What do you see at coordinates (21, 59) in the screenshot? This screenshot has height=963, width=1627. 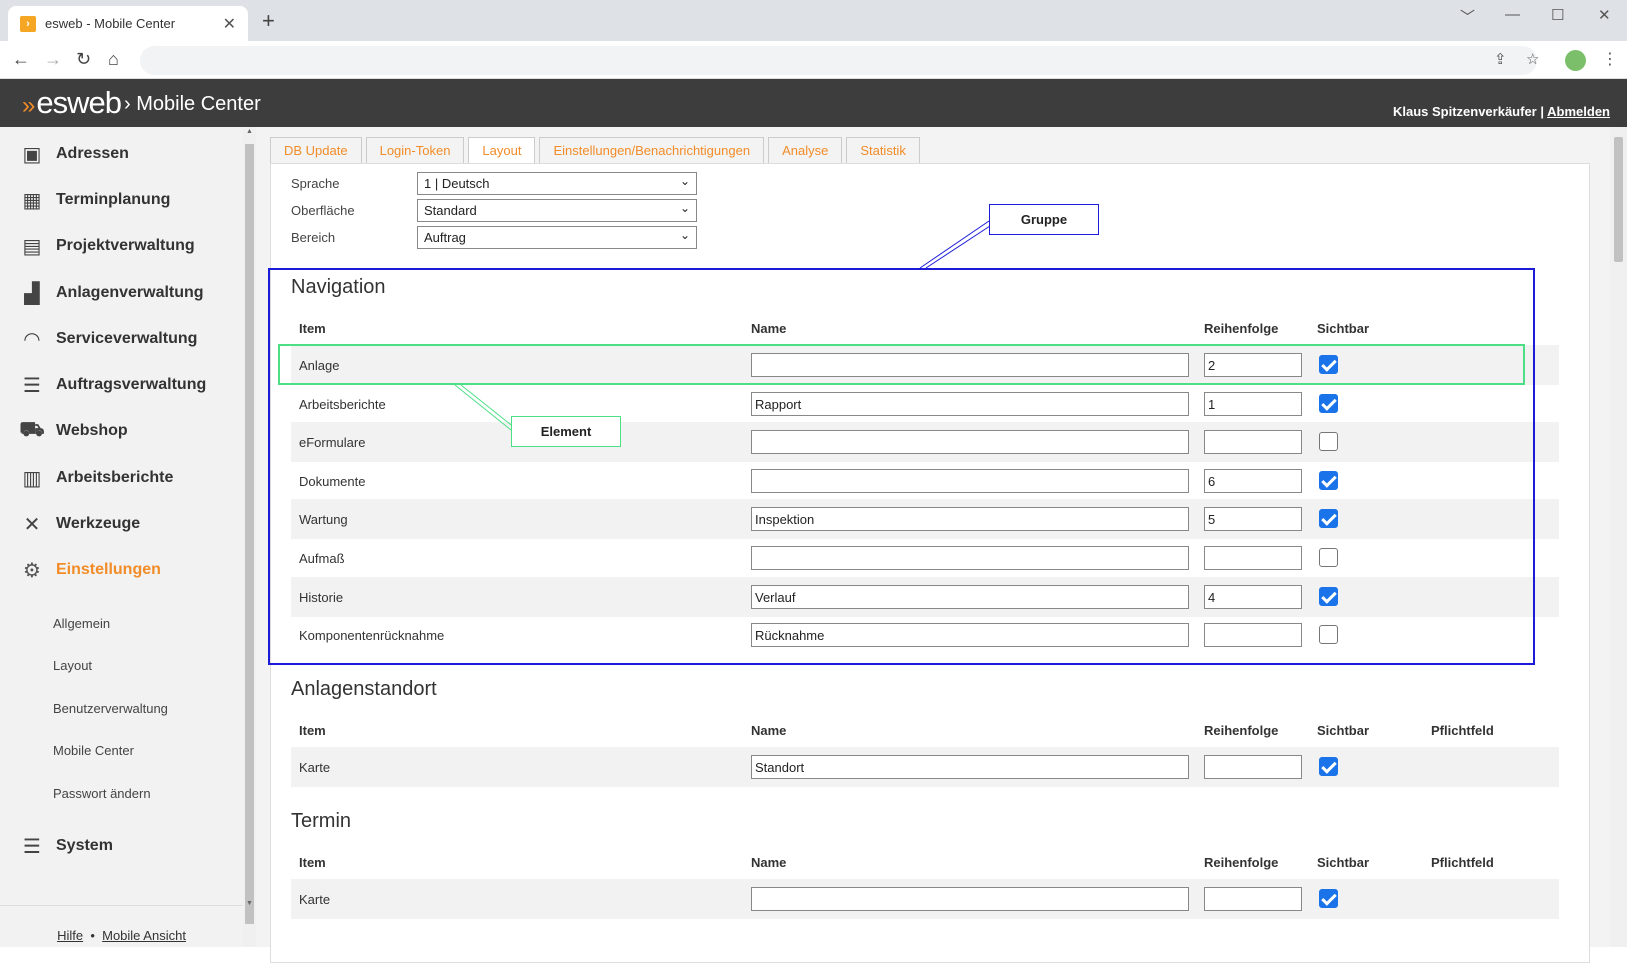 I see `back-icon: ←` at bounding box center [21, 59].